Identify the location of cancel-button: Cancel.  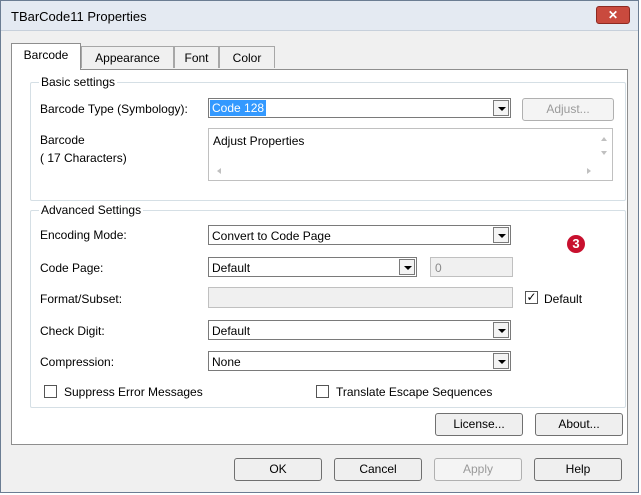
(378, 469).